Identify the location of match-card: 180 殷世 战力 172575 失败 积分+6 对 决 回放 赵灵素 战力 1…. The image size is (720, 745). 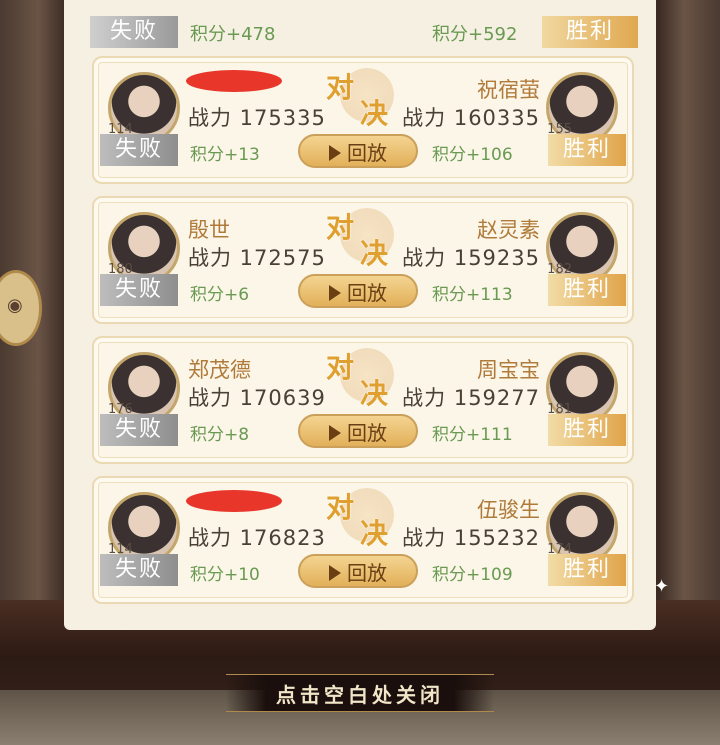
(363, 260).